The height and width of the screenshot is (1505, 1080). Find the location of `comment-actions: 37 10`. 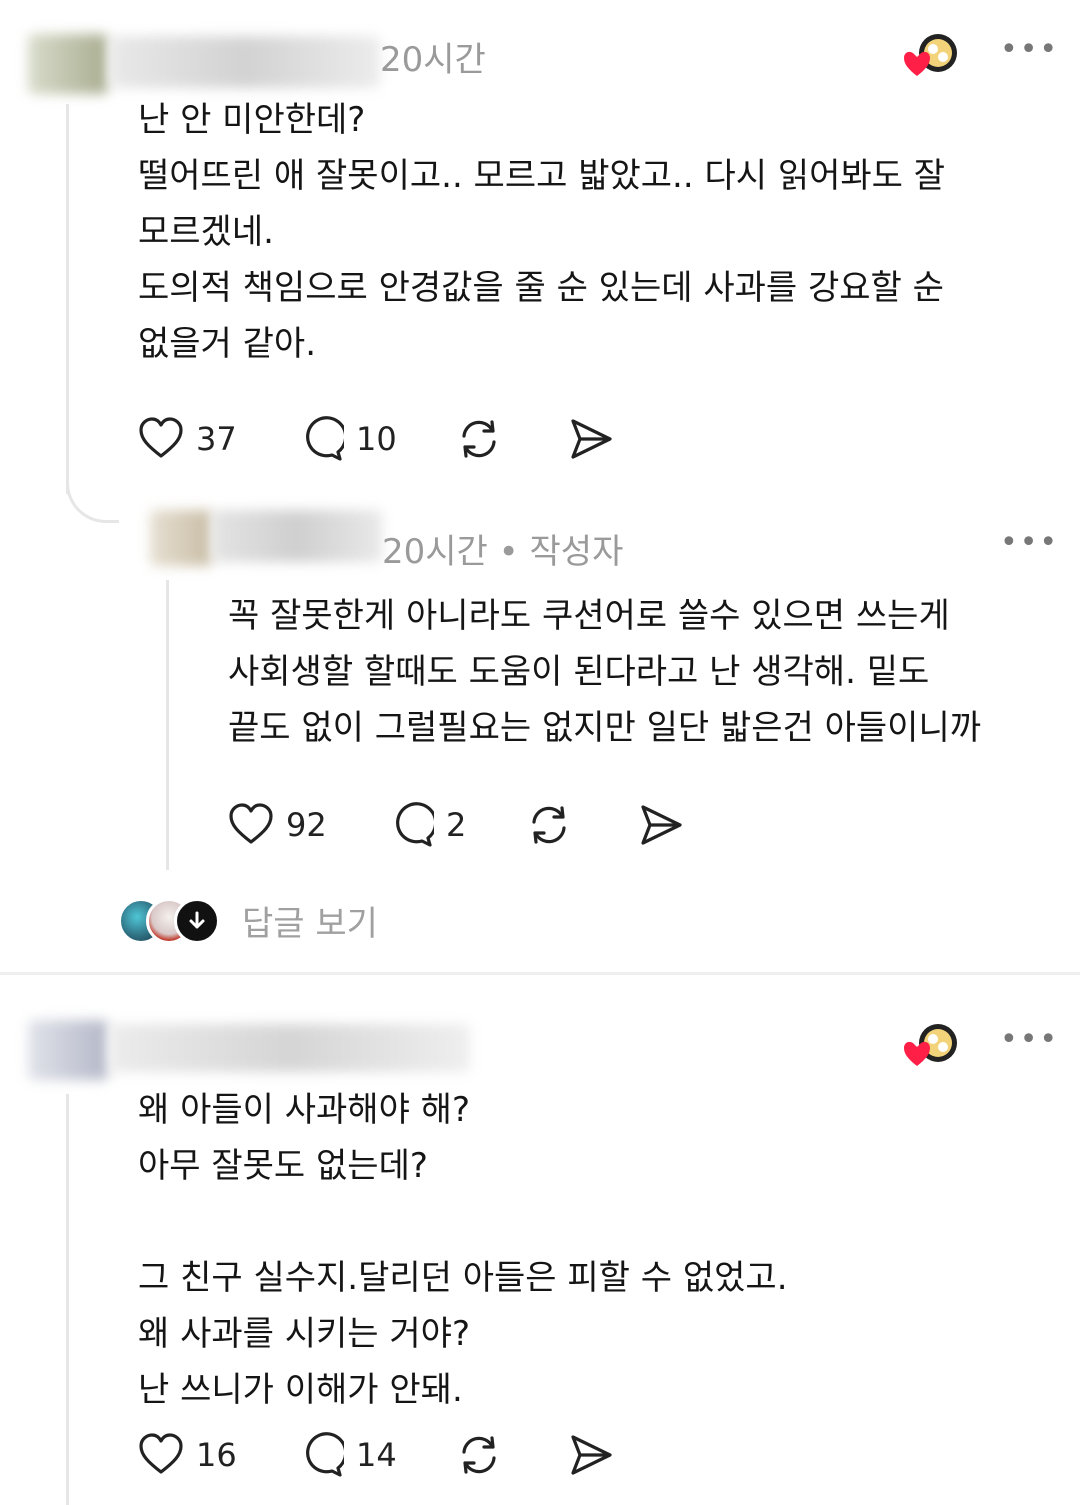

comment-actions: 37 10 is located at coordinates (388, 439).